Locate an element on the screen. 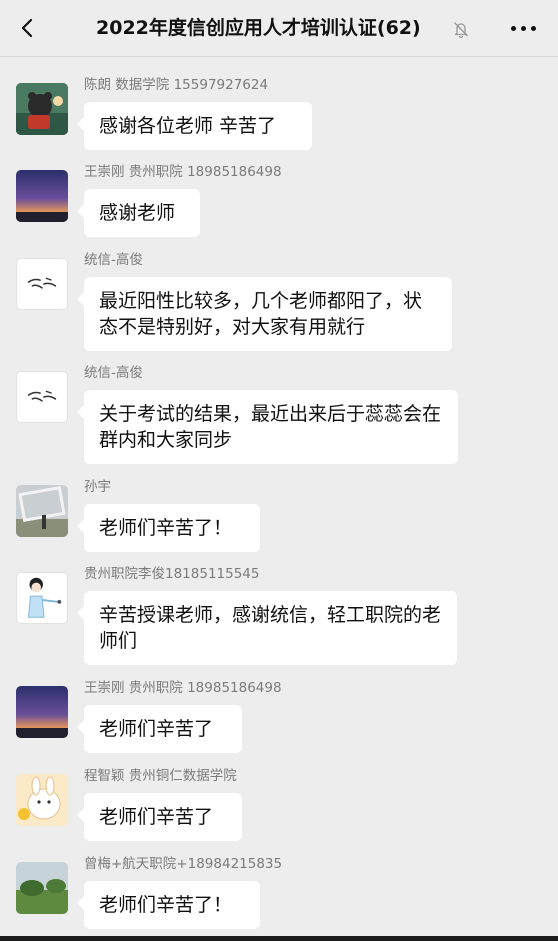  message-bubble: 辛苦授课老师，感谢统信，轻工职院的老师们 is located at coordinates (267, 628).